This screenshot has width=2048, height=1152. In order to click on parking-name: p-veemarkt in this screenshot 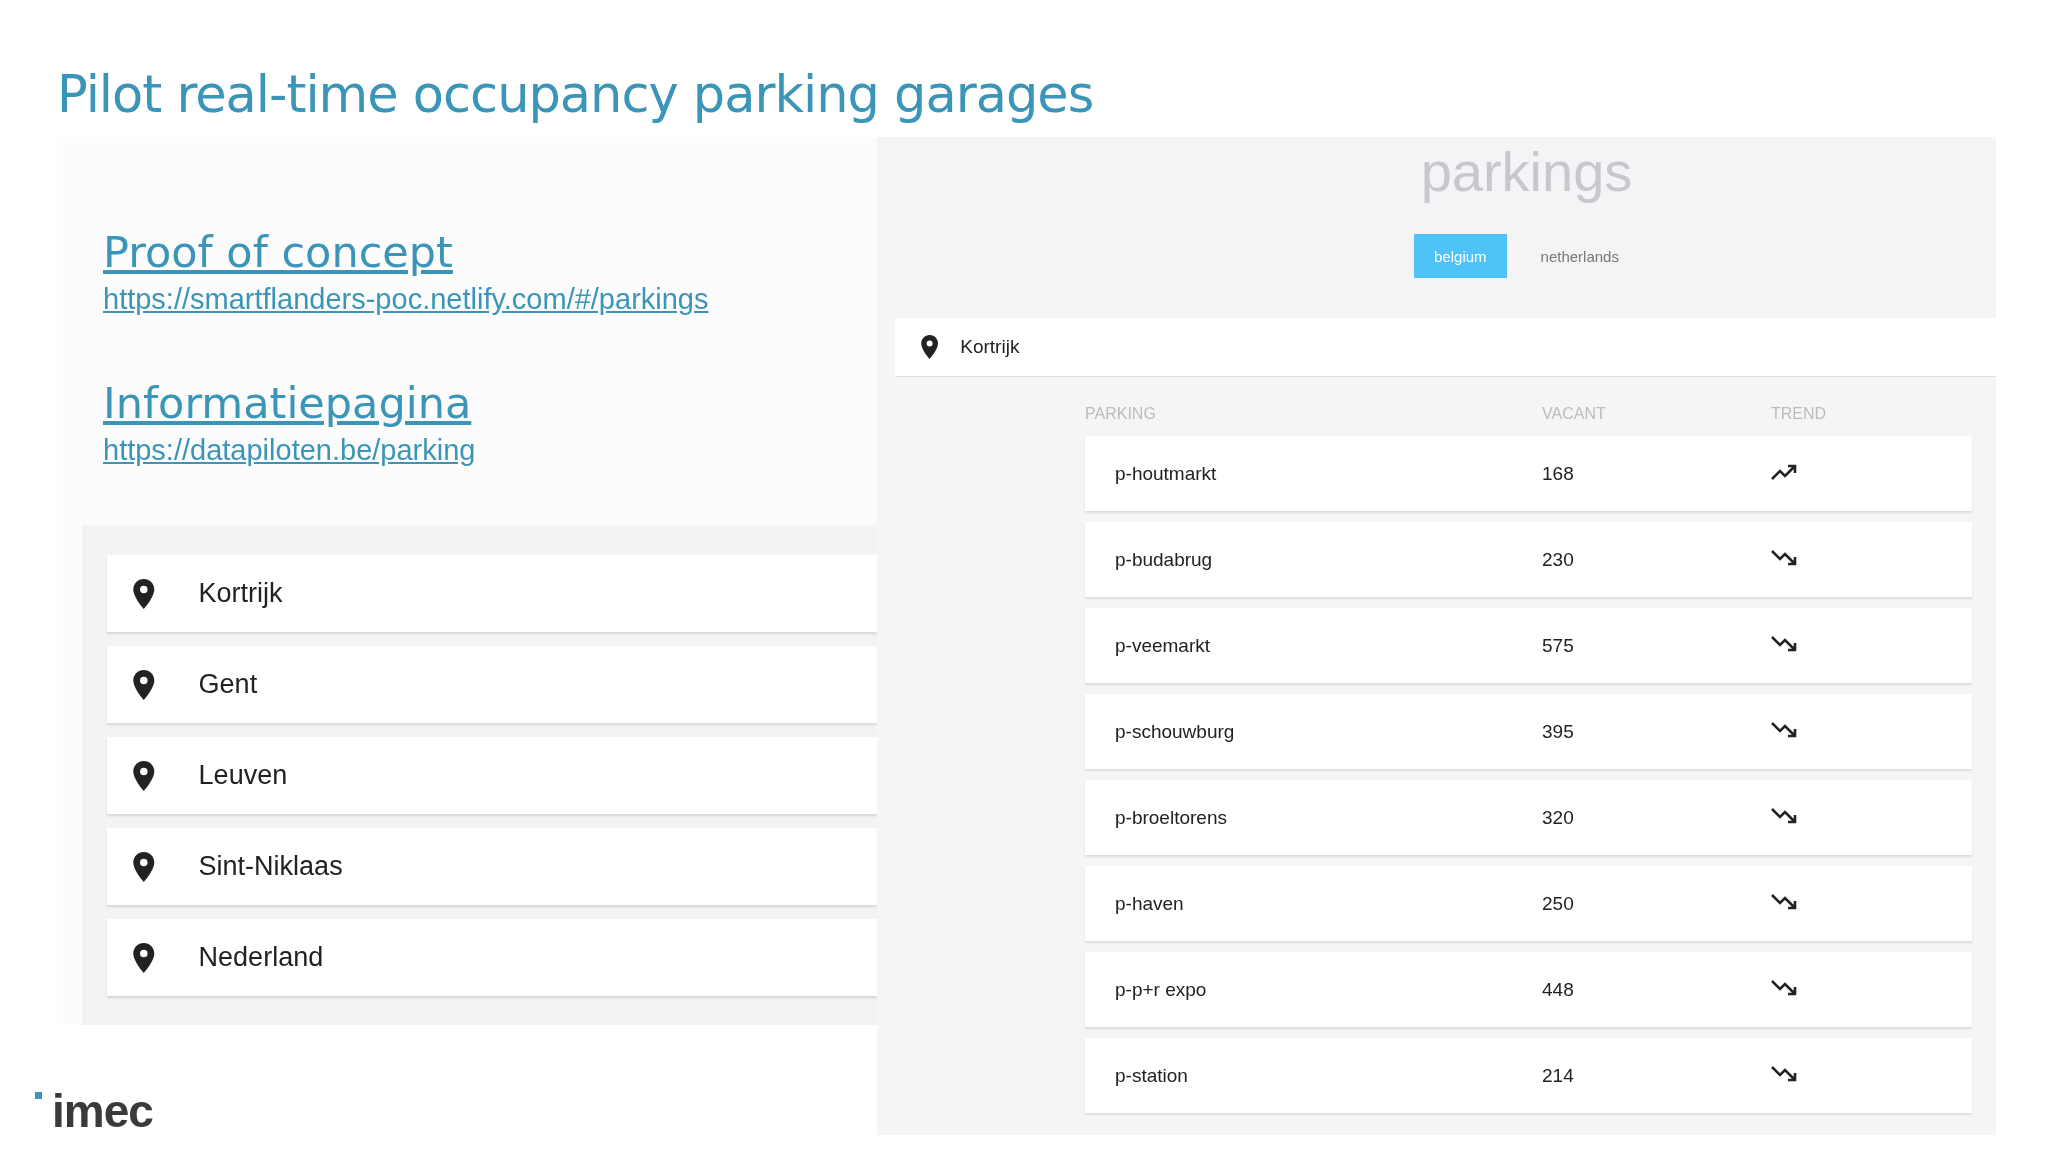, I will do `click(1163, 645)`.